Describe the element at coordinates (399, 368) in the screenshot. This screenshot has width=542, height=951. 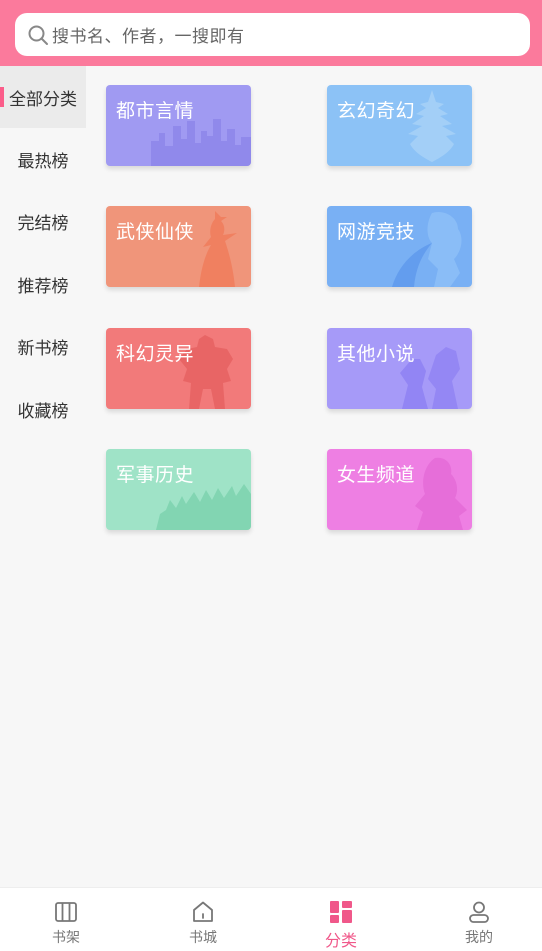
I see `category-card-other-novels: 其他小说` at that location.